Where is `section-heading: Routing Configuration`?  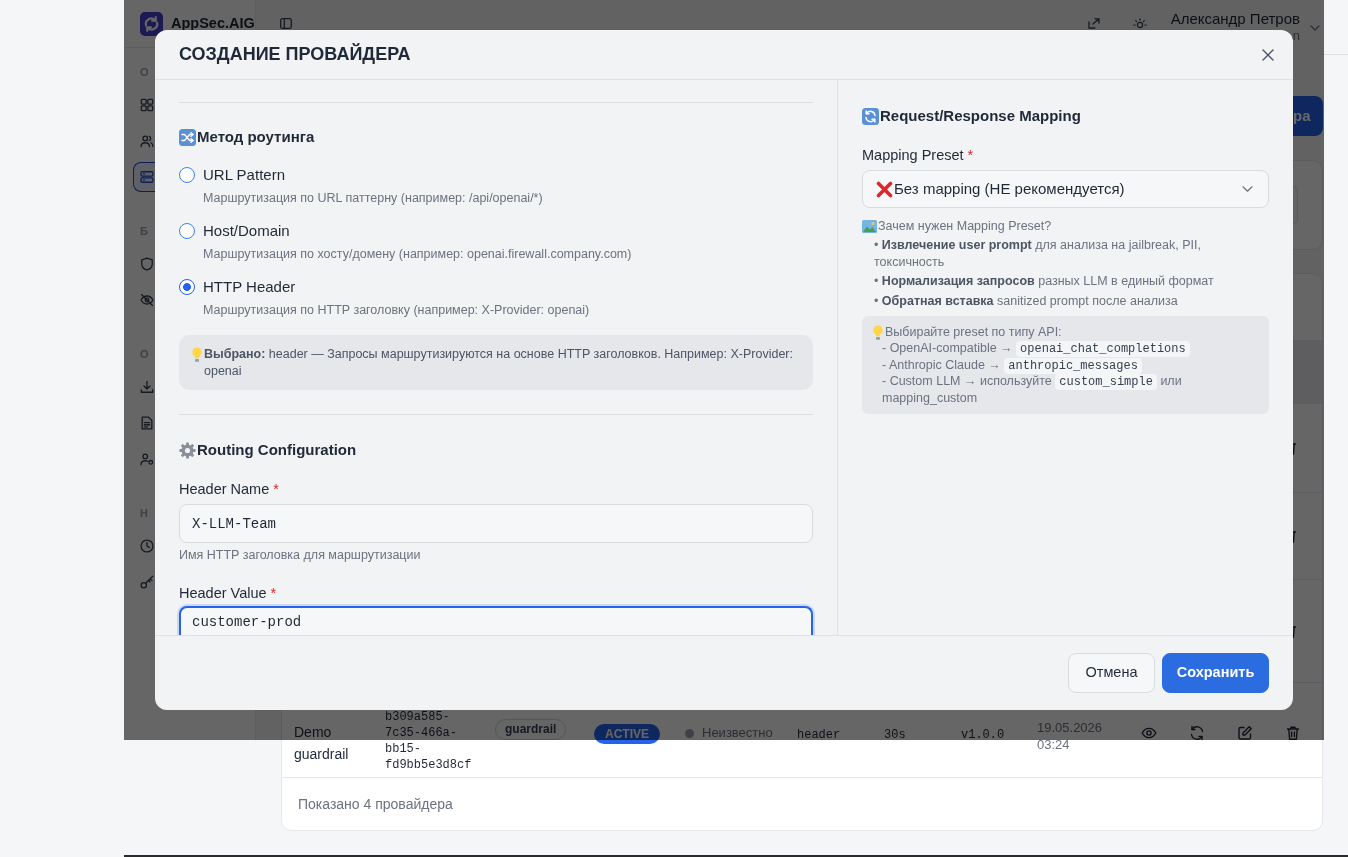 section-heading: Routing Configuration is located at coordinates (277, 450).